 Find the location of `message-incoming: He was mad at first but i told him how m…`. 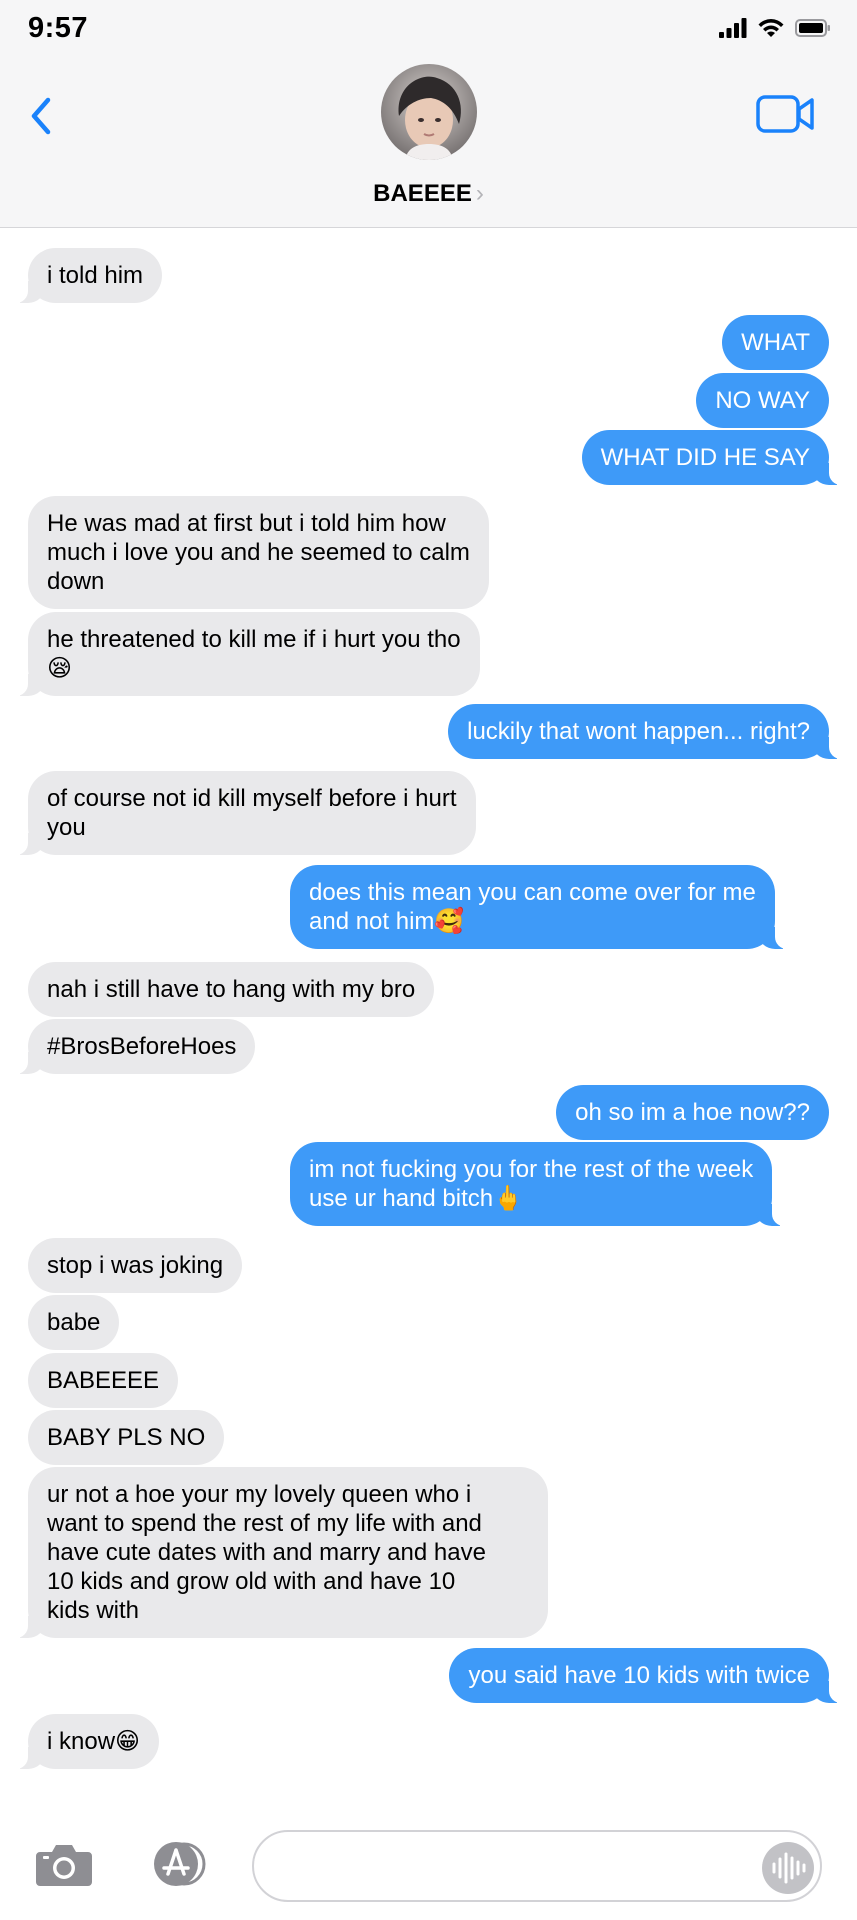

message-incoming: He was mad at first but i told him how m… is located at coordinates (258, 552).